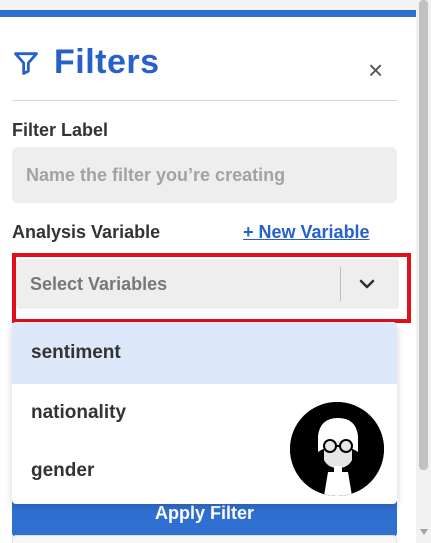 The height and width of the screenshot is (543, 431). I want to click on analysis-variable-heading: Analysis Variable, so click(86, 232).